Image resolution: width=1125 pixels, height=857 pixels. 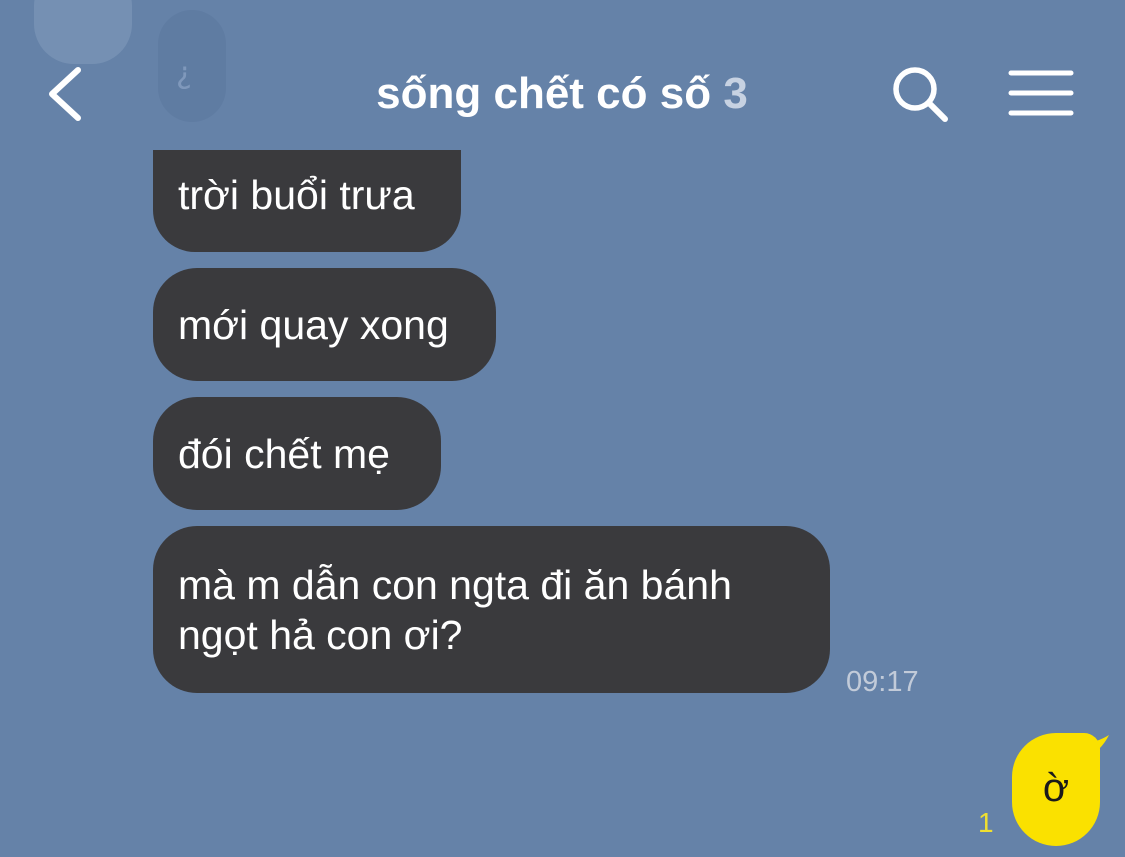 I want to click on unread-count: 1, so click(x=986, y=822).